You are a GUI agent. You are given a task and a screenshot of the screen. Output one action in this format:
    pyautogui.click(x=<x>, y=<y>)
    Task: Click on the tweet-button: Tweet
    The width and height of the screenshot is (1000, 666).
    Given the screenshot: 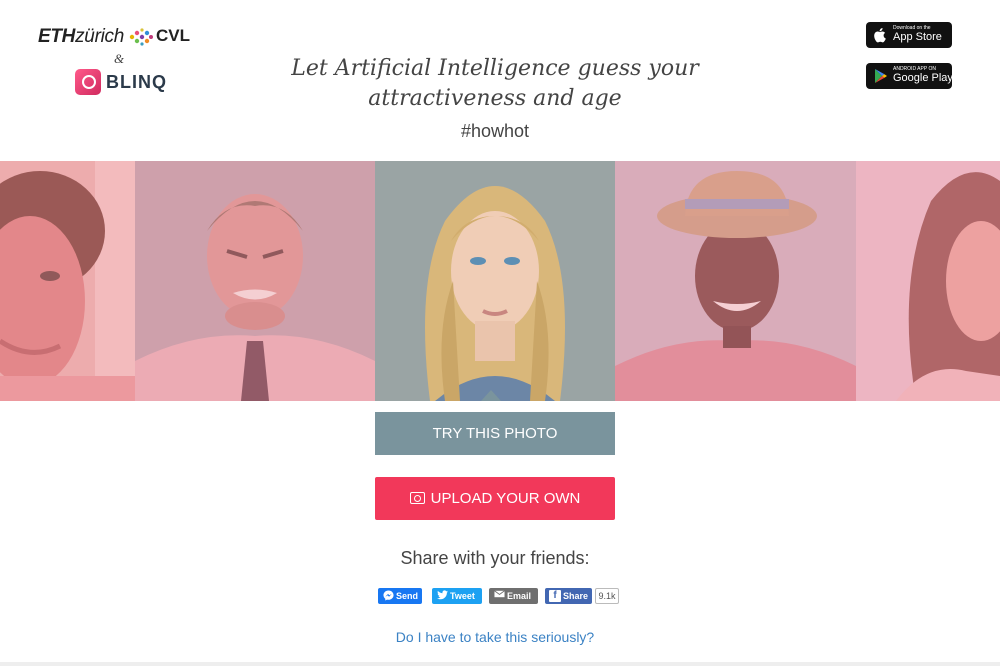 What is the action you would take?
    pyautogui.click(x=457, y=596)
    